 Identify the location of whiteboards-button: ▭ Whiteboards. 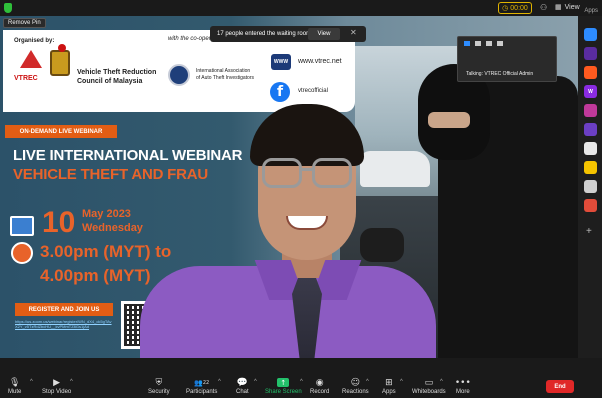
(429, 385).